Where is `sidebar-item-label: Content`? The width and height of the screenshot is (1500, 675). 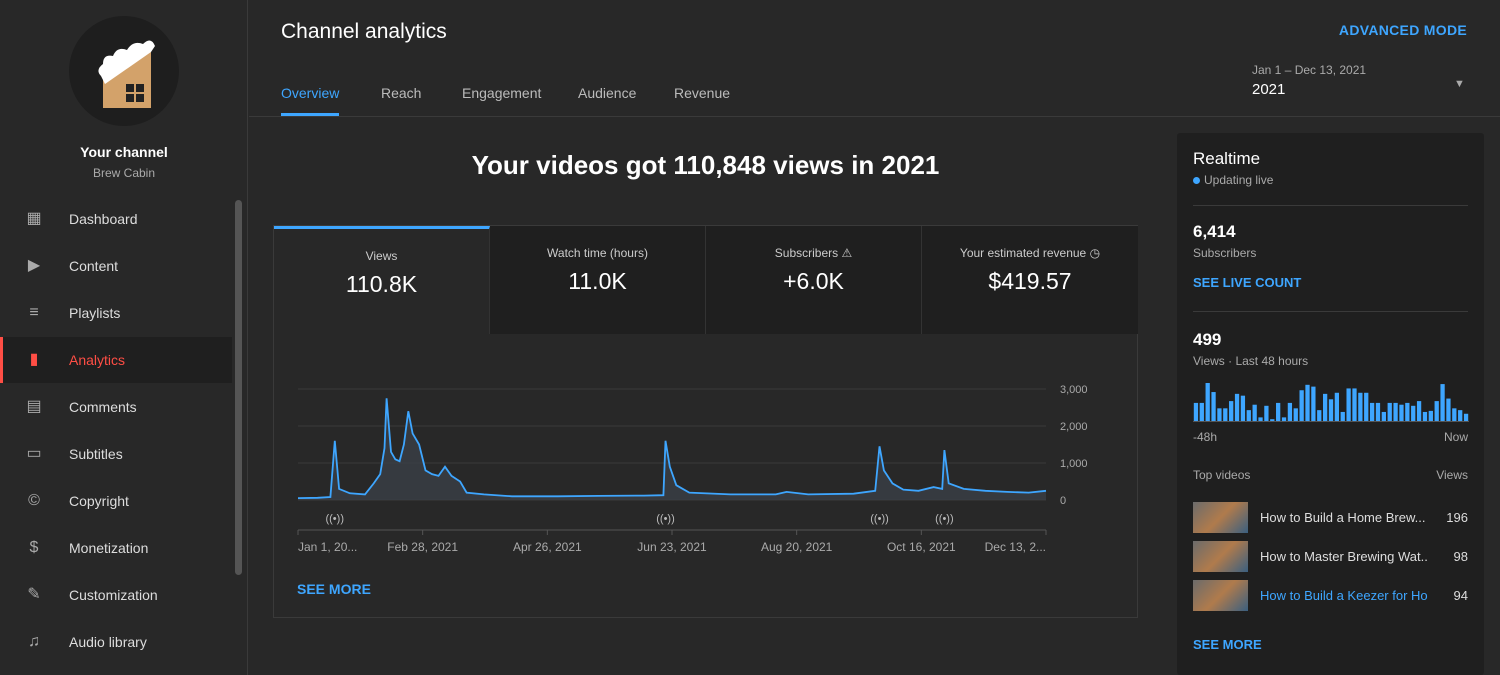
sidebar-item-label: Content is located at coordinates (94, 266).